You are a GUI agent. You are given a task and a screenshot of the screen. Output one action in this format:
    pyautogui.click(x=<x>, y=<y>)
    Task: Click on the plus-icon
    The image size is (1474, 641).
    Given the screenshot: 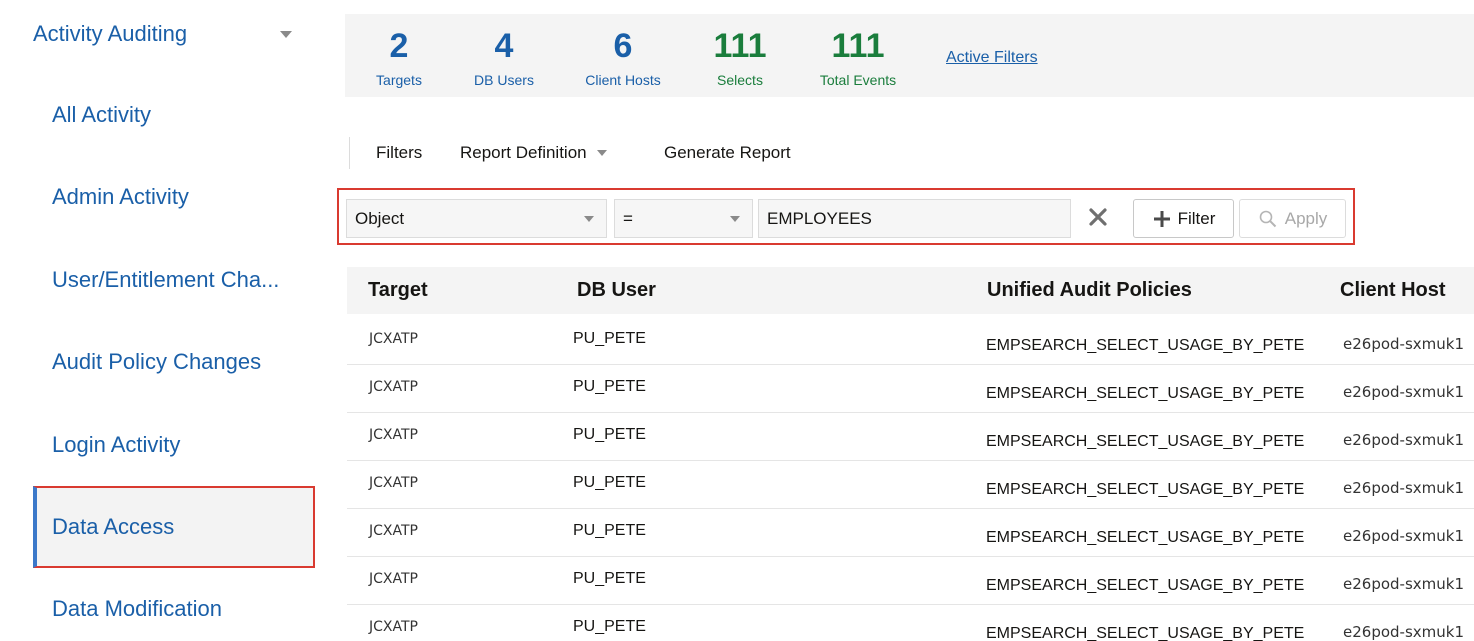 What is the action you would take?
    pyautogui.click(x=1161, y=218)
    